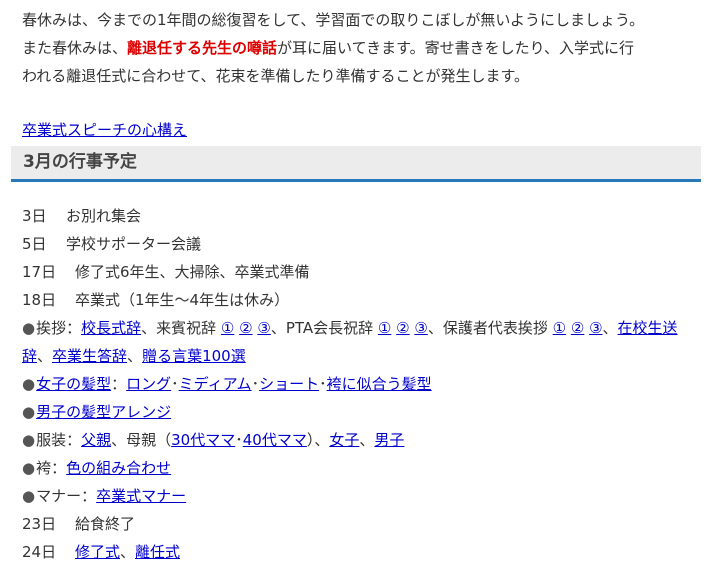 The height and width of the screenshot is (566, 719). I want to click on boys-hair-link: 男子の髪型アレンジ, so click(103, 412).